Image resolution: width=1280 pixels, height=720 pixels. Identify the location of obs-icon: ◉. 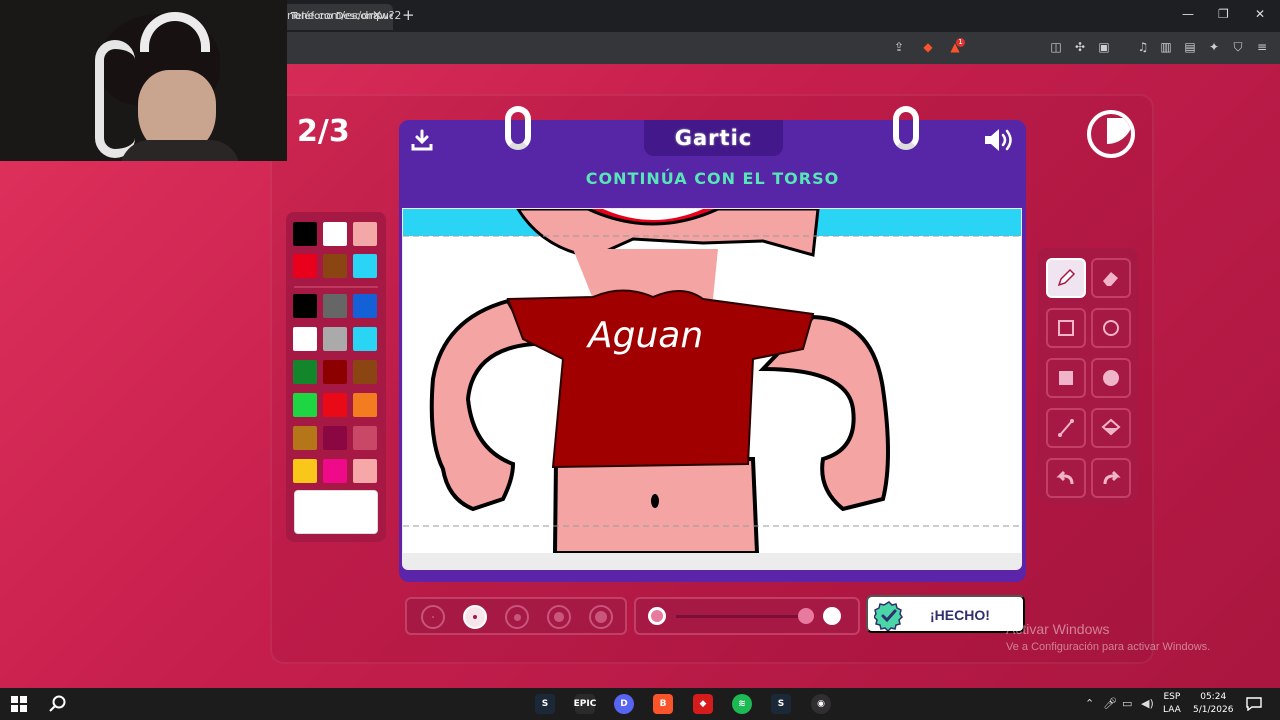
(821, 704).